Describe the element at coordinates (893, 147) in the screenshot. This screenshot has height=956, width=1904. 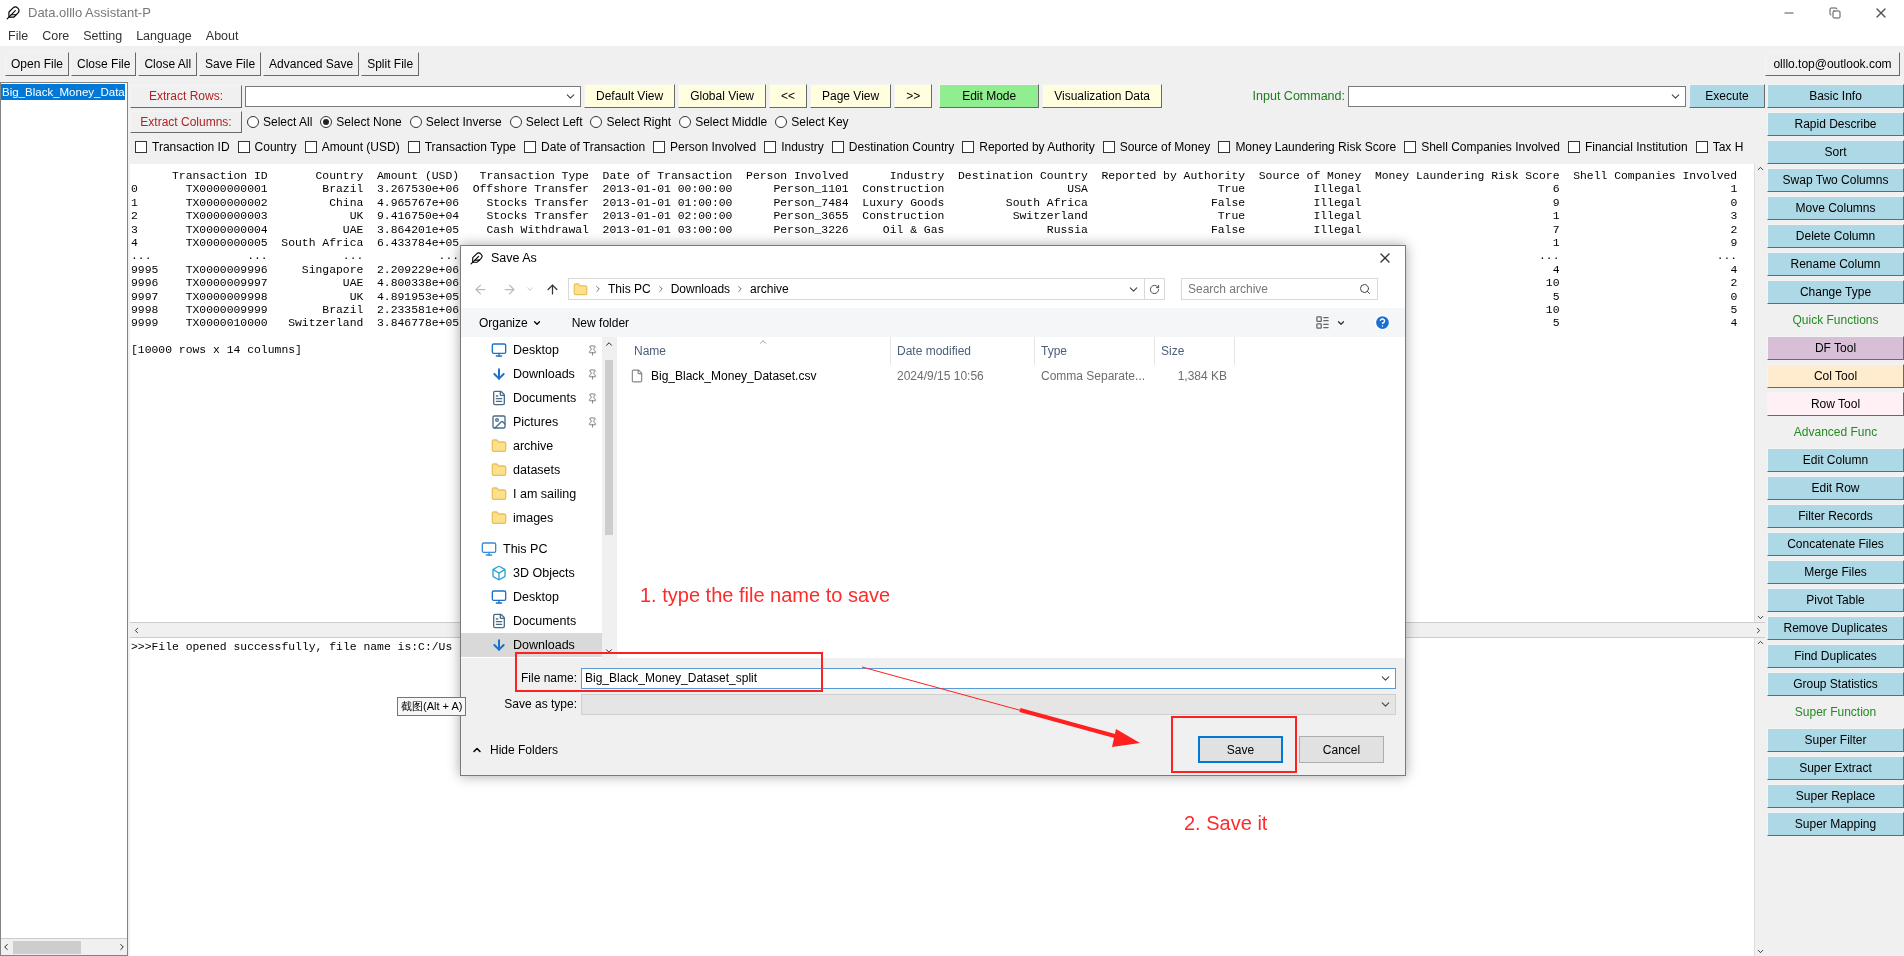
I see `column-checkbox: Destination Country` at that location.